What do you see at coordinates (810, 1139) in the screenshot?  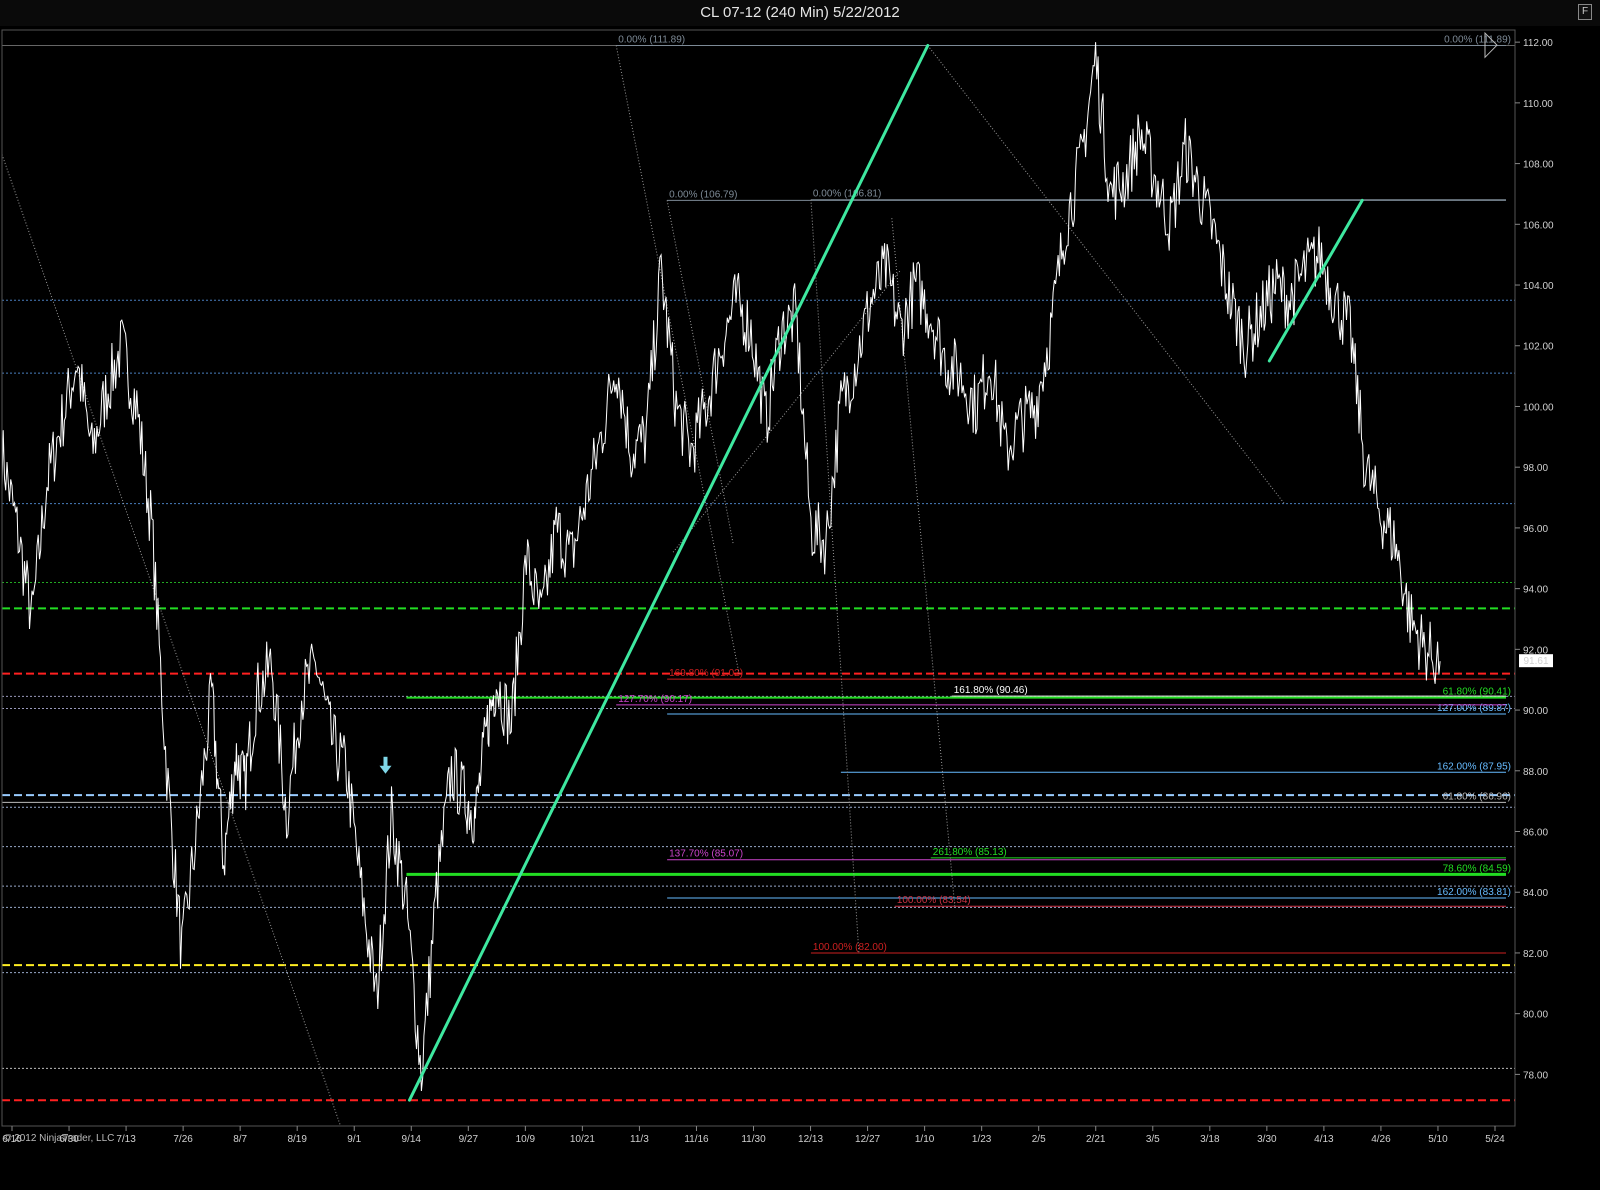 I see `x-tick-label: 12/13` at bounding box center [810, 1139].